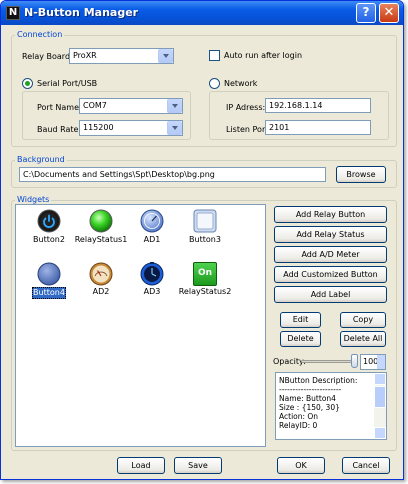 The image size is (408, 484). I want to click on add-ad-meter-button: Add A/D Meter, so click(330, 254).